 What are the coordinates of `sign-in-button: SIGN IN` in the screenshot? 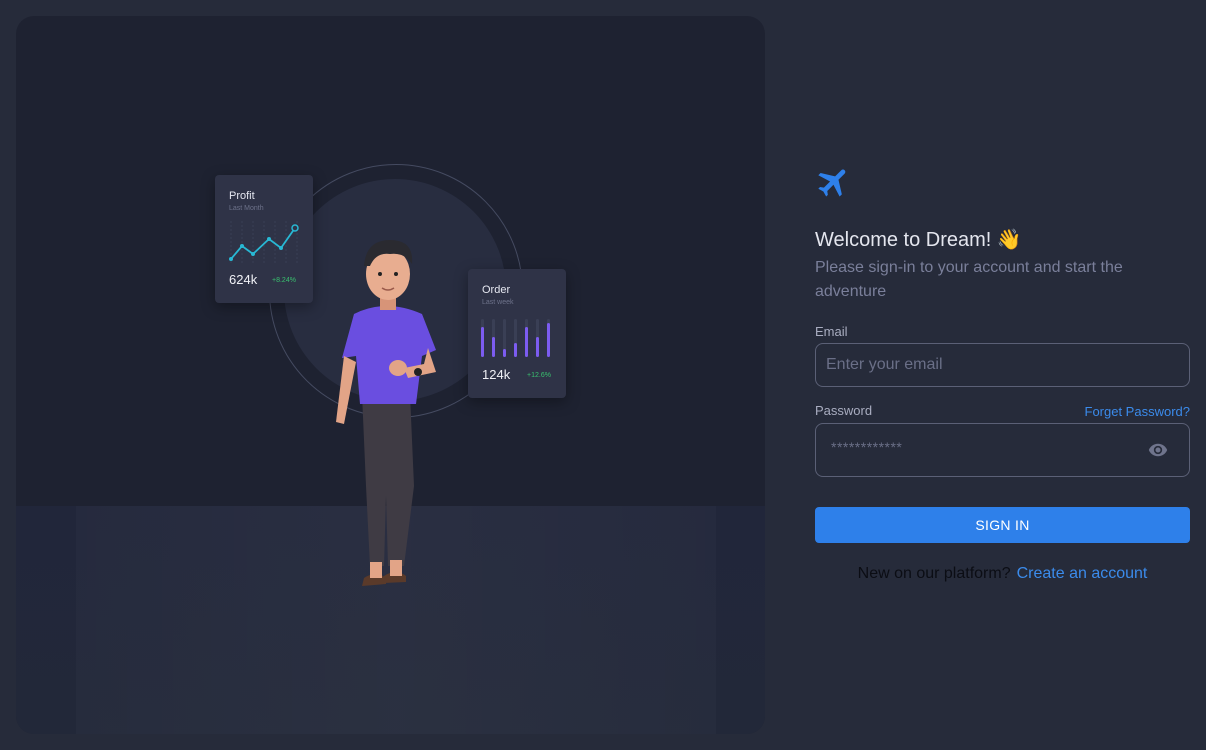 It's located at (1002, 525).